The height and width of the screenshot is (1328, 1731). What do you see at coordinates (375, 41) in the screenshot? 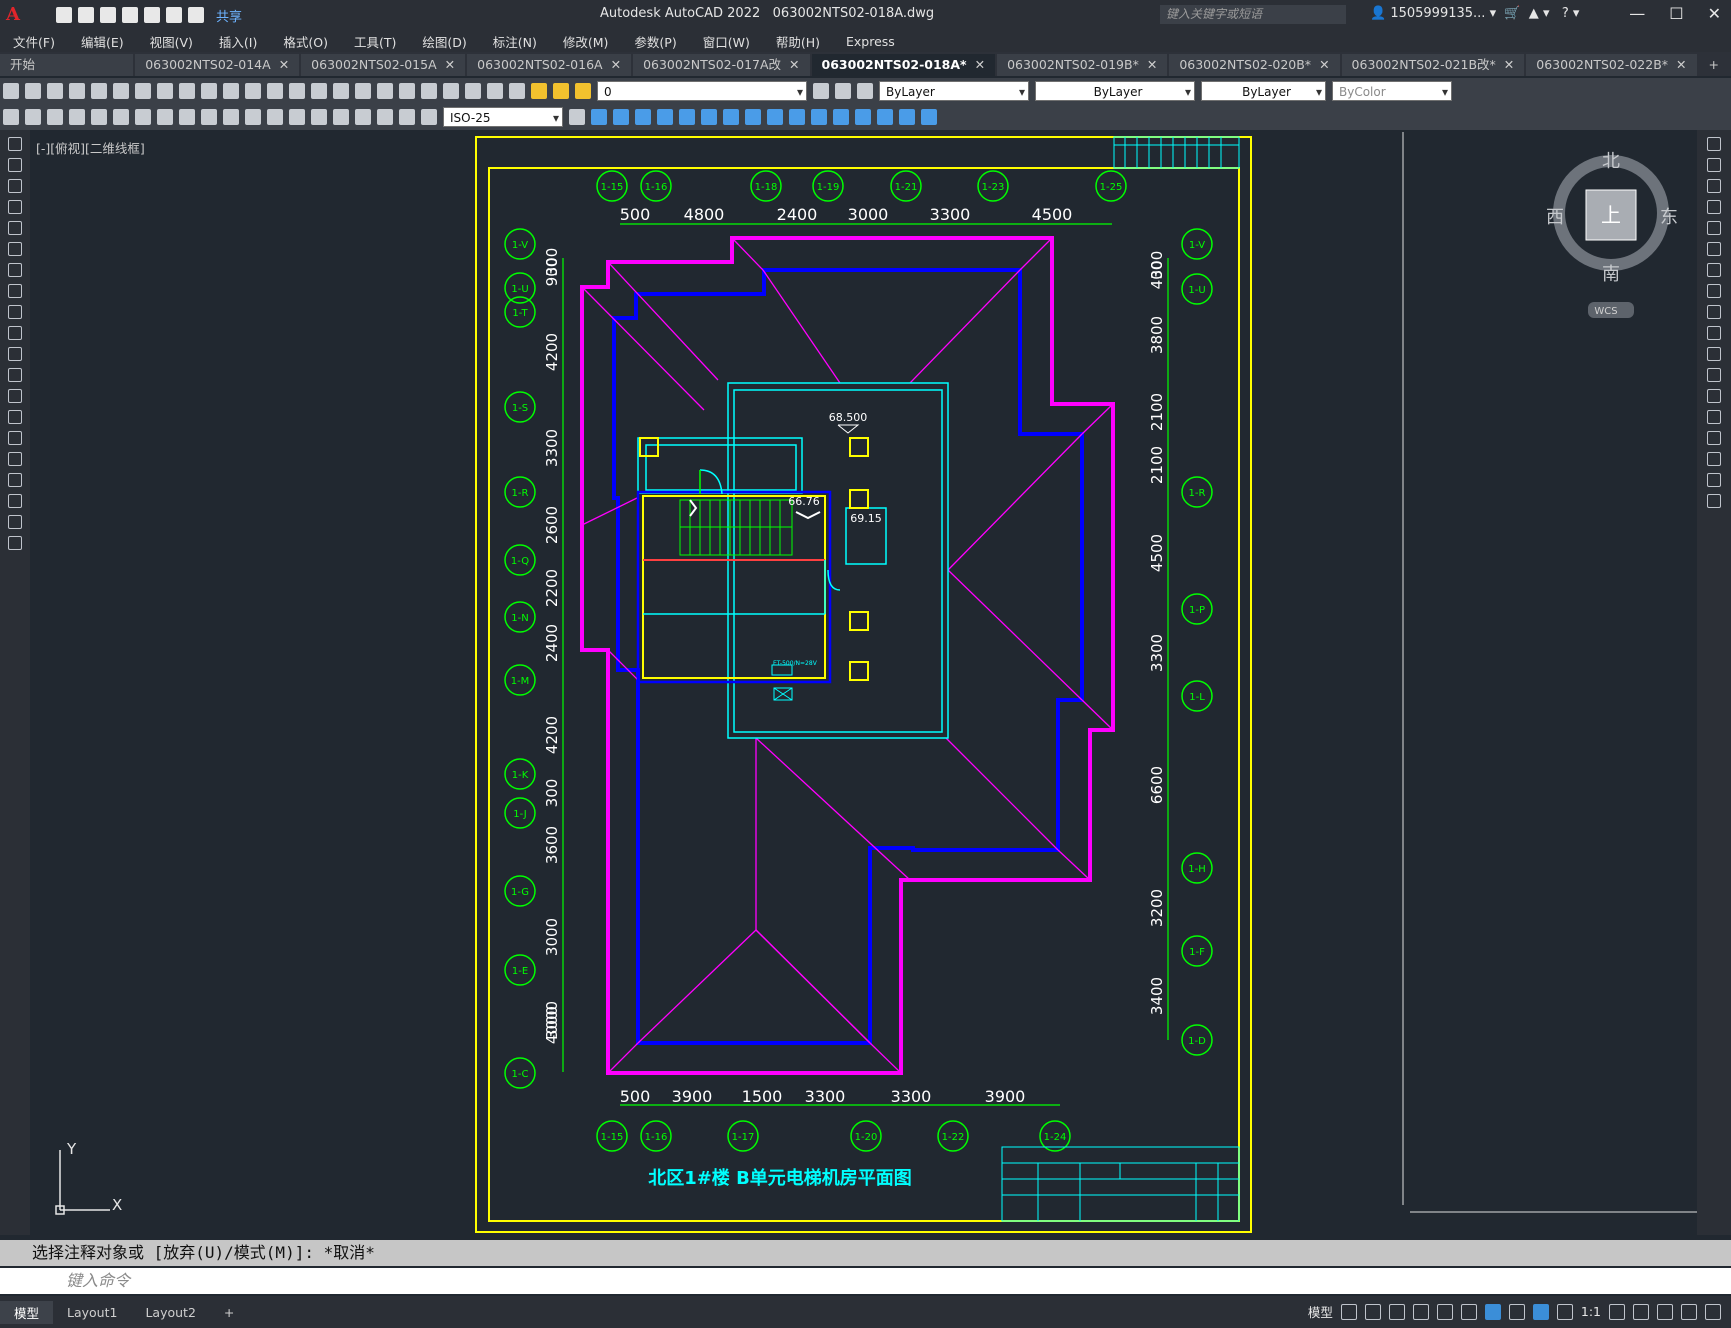
I see `menu-item: 工具(T)` at bounding box center [375, 41].